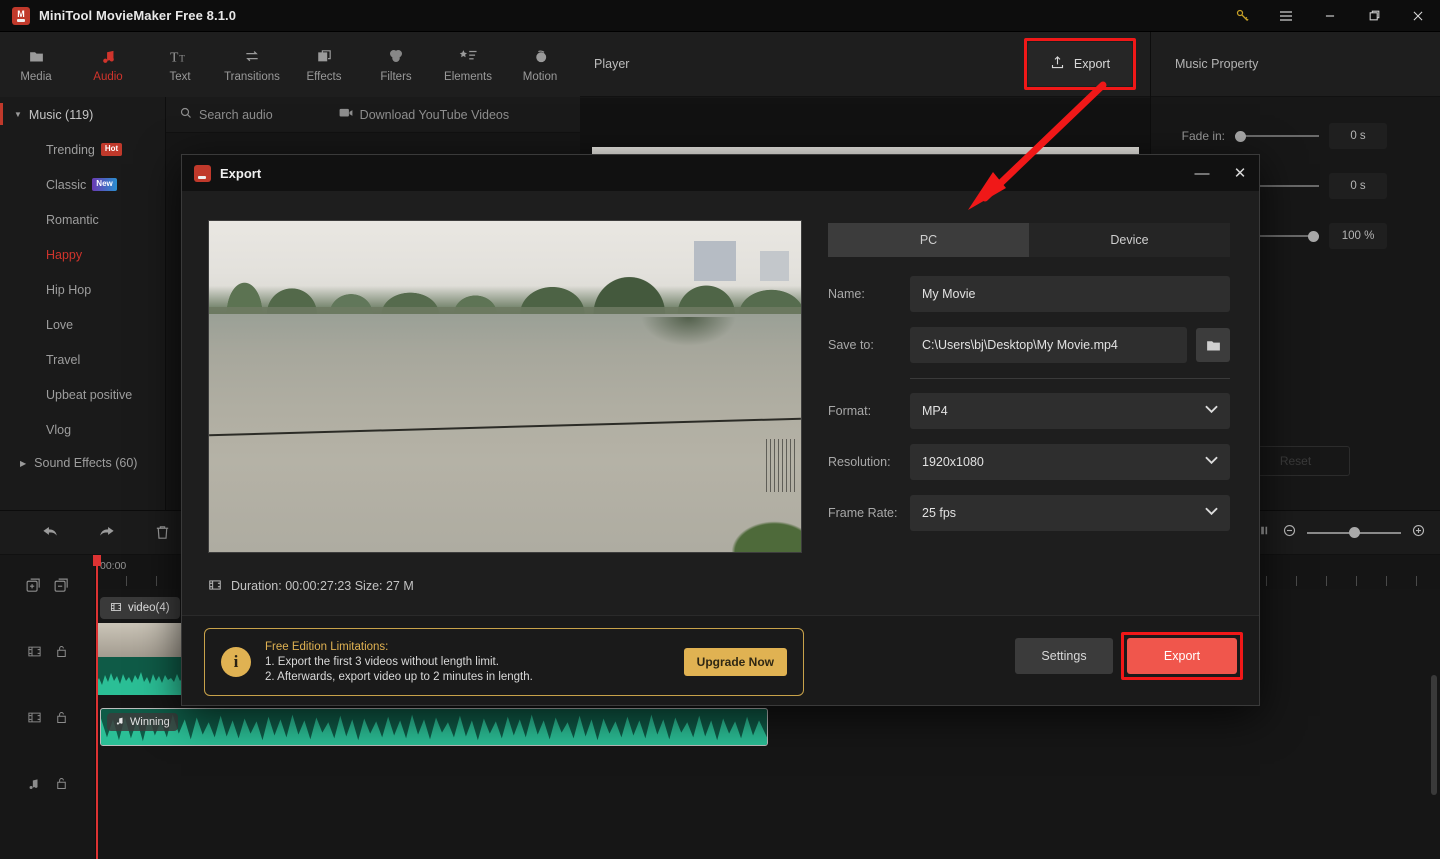 This screenshot has height=859, width=1440. I want to click on export-dialog-actions: Settings Export, so click(1126, 656).